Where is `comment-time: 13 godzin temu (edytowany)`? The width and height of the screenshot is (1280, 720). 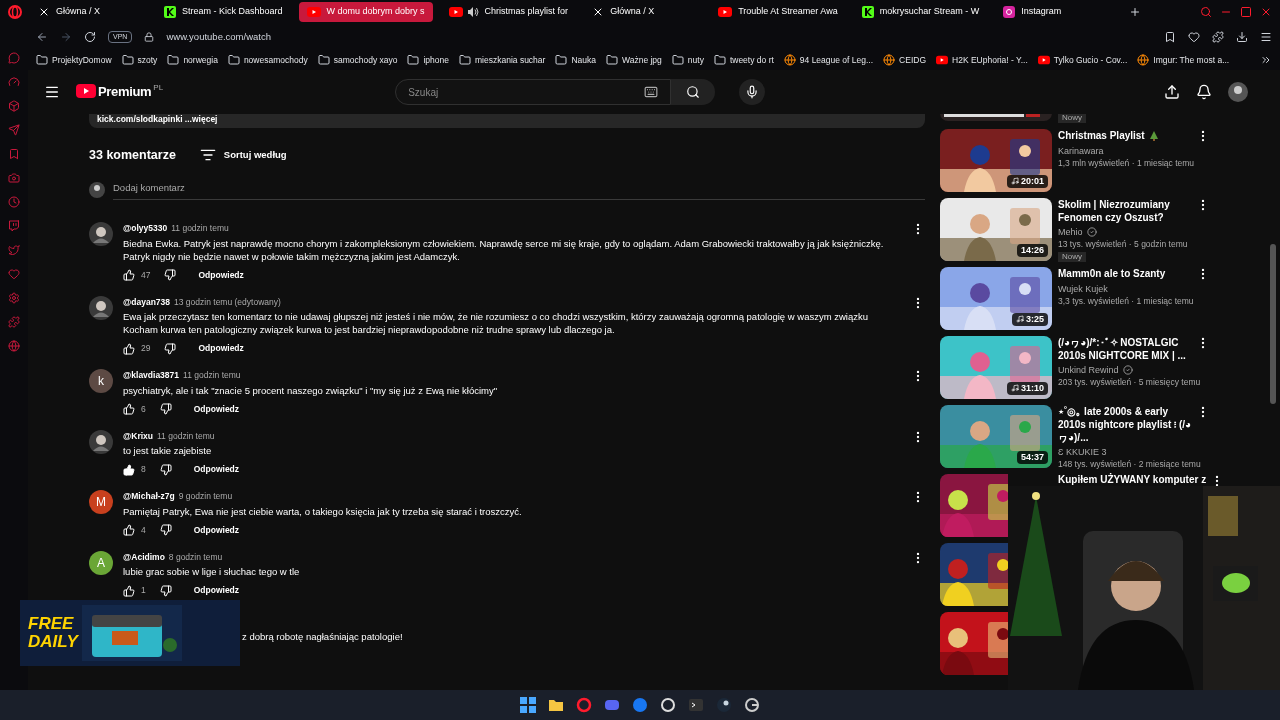 comment-time: 13 godzin temu (edytowany) is located at coordinates (227, 302).